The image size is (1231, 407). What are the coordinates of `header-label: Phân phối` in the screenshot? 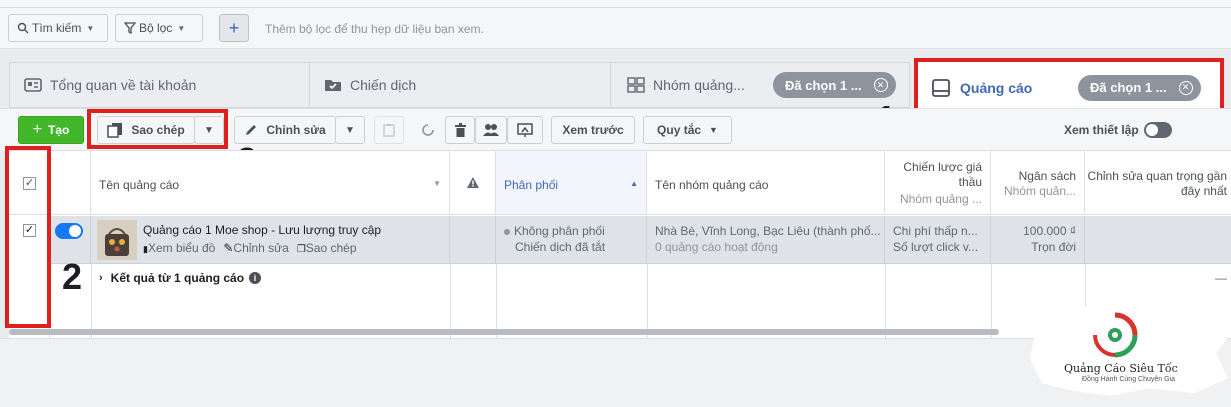 It's located at (531, 185).